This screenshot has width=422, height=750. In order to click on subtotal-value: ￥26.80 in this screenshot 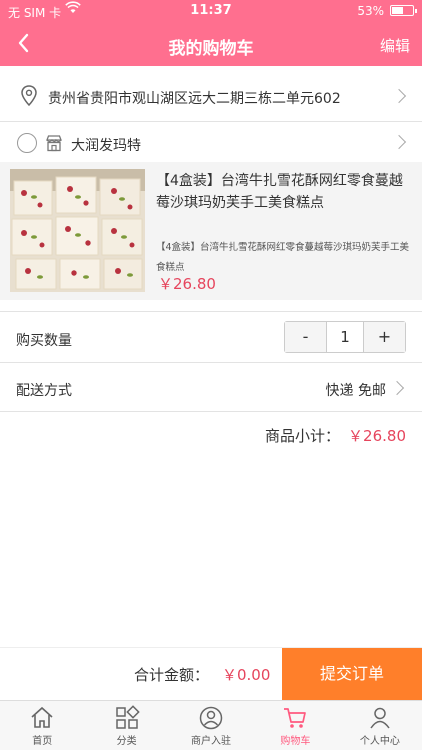, I will do `click(377, 436)`.